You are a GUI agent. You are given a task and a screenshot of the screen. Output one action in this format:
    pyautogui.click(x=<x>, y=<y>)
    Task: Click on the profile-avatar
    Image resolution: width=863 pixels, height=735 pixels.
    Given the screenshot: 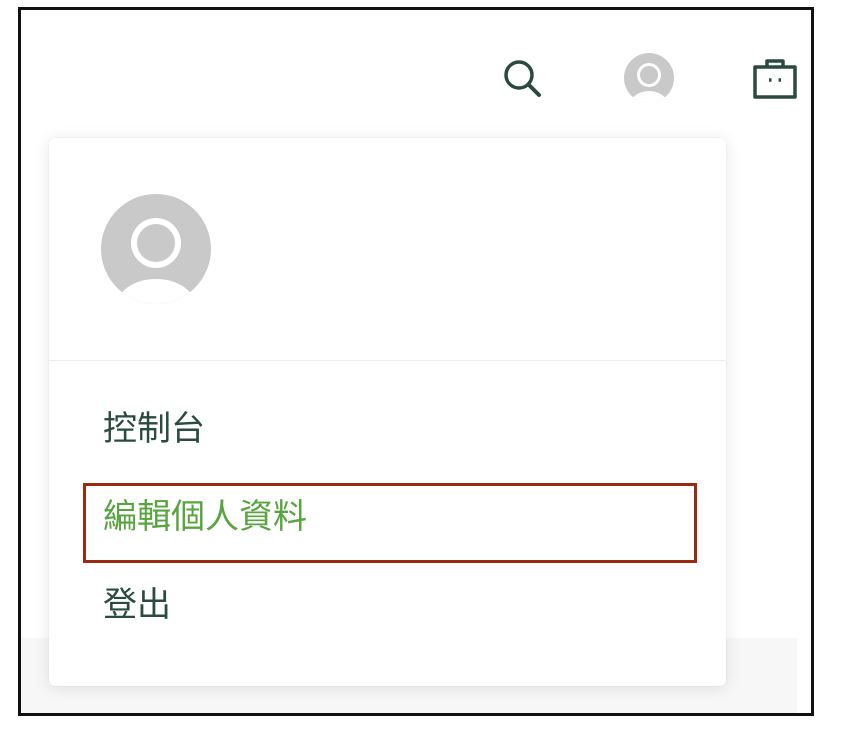 What is the action you would take?
    pyautogui.click(x=156, y=249)
    